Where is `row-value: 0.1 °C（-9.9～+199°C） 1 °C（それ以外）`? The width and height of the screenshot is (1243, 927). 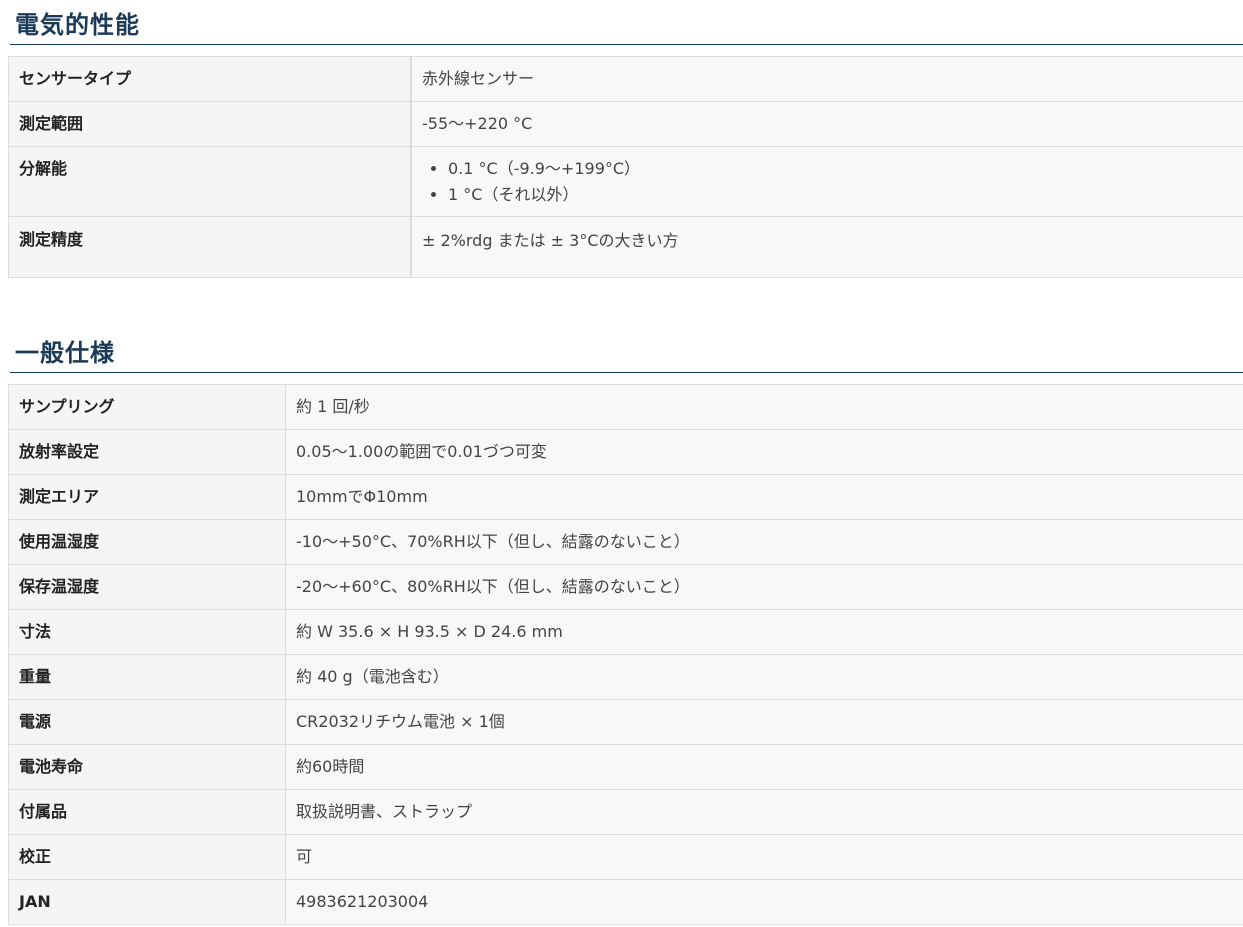
row-value: 0.1 °C（-9.9～+199°C） 1 °C（それ以外） is located at coordinates (826, 181).